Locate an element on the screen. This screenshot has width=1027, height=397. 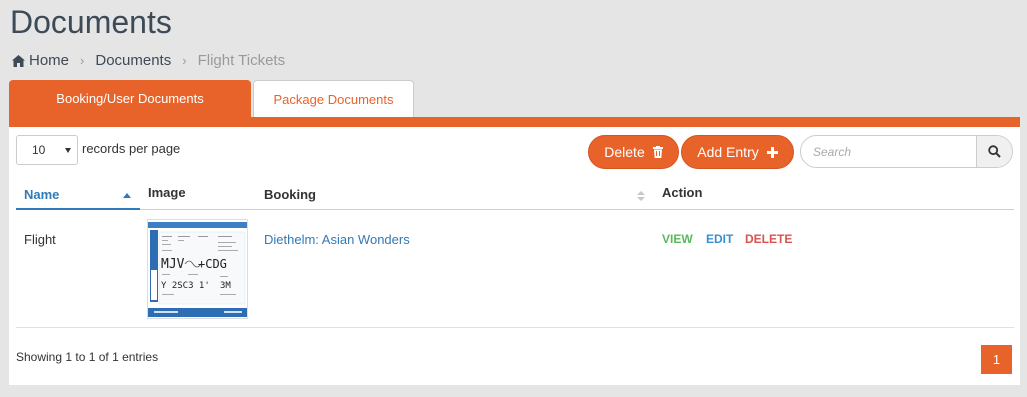
column-header-booking: Booking is located at coordinates (290, 194).